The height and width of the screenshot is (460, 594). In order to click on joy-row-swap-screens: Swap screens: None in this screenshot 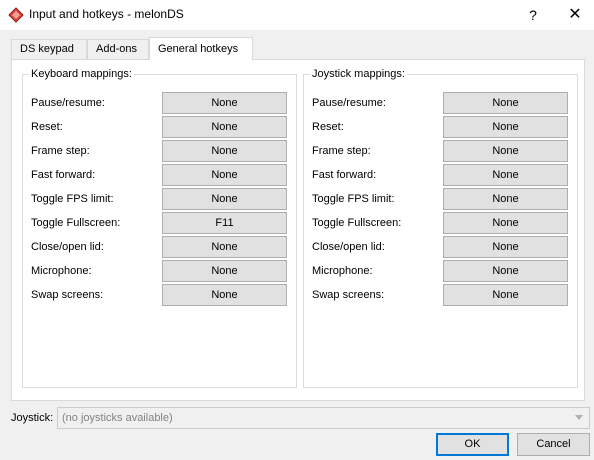, I will do `click(440, 295)`.